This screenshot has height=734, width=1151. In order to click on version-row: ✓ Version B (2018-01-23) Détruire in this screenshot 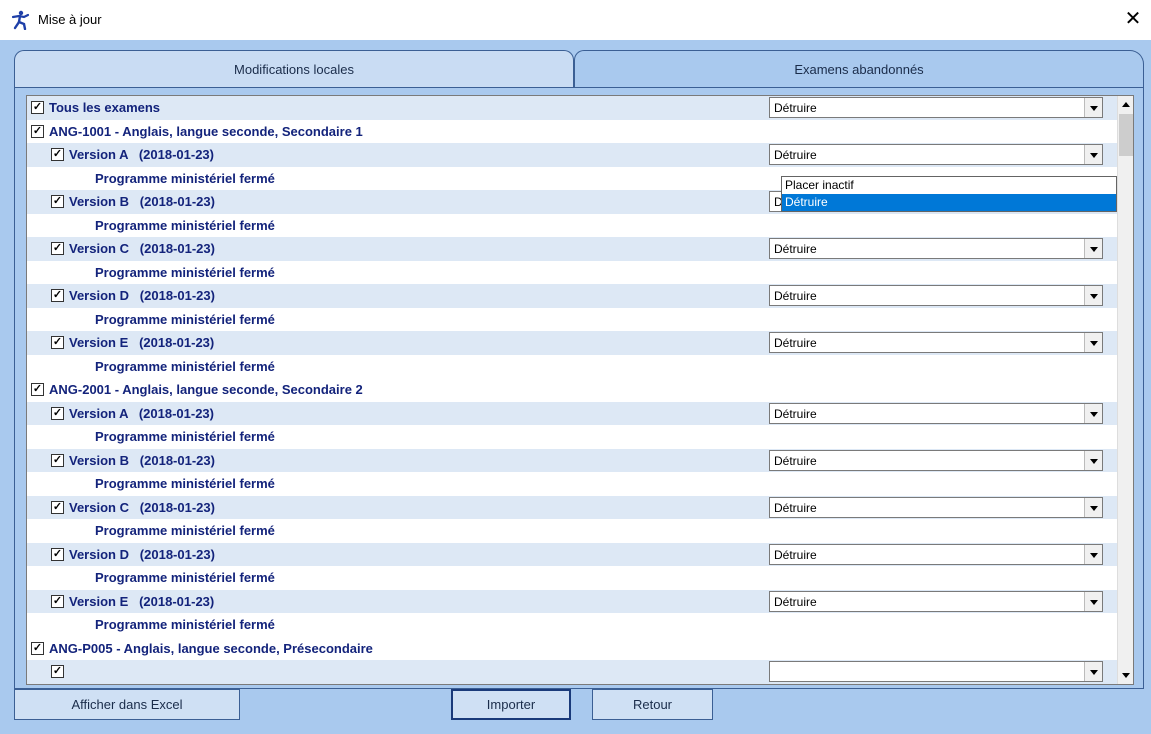, I will do `click(572, 460)`.